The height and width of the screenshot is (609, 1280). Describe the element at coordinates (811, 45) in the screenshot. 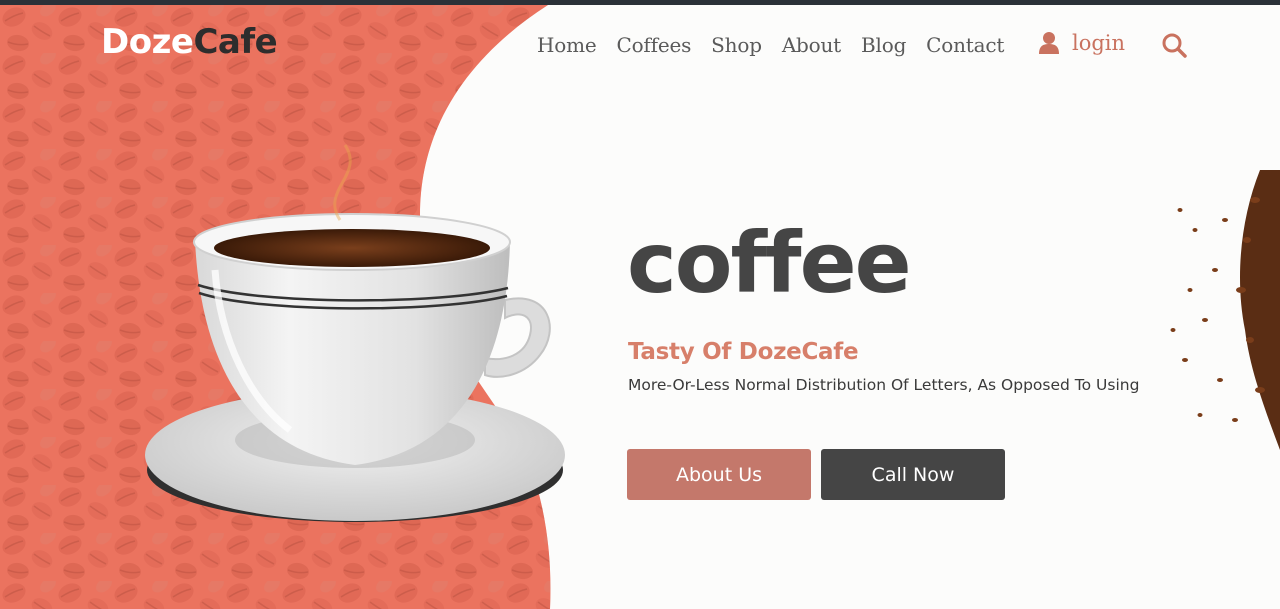

I see `nav-about: About` at that location.